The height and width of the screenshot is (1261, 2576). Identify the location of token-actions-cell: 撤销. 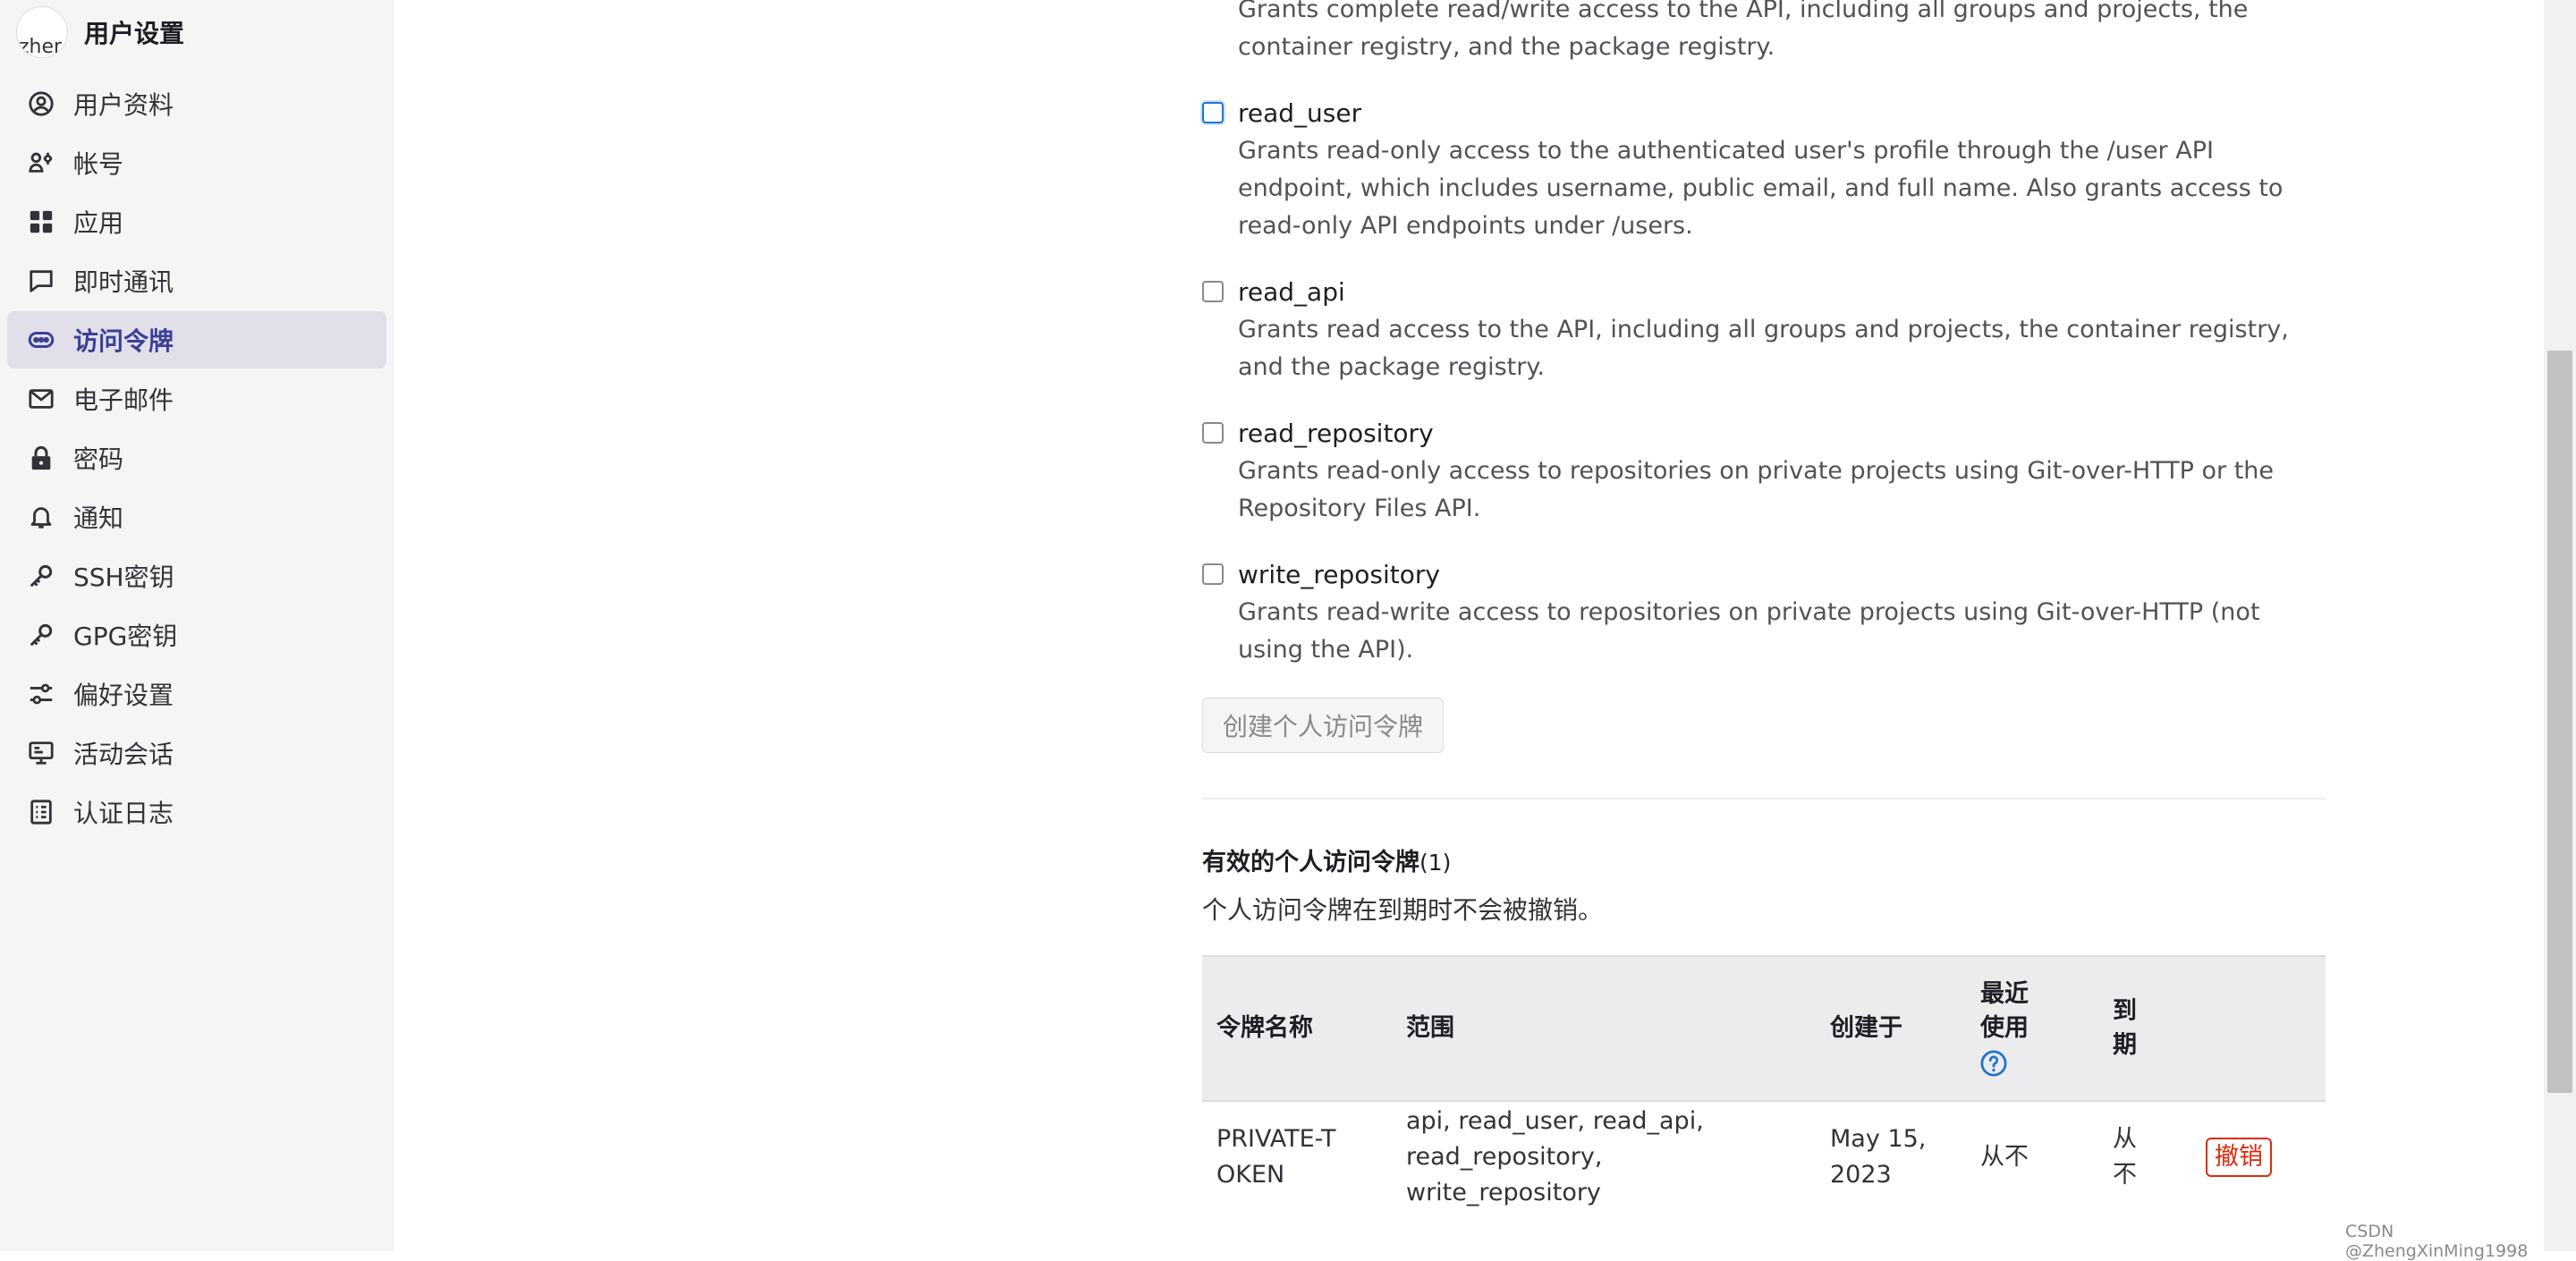
(2258, 1157).